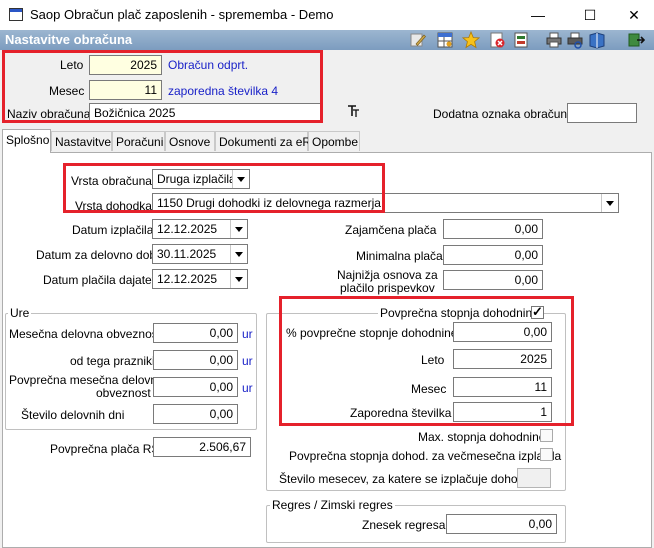  What do you see at coordinates (602, 113) in the screenshot?
I see `dodatna-input` at bounding box center [602, 113].